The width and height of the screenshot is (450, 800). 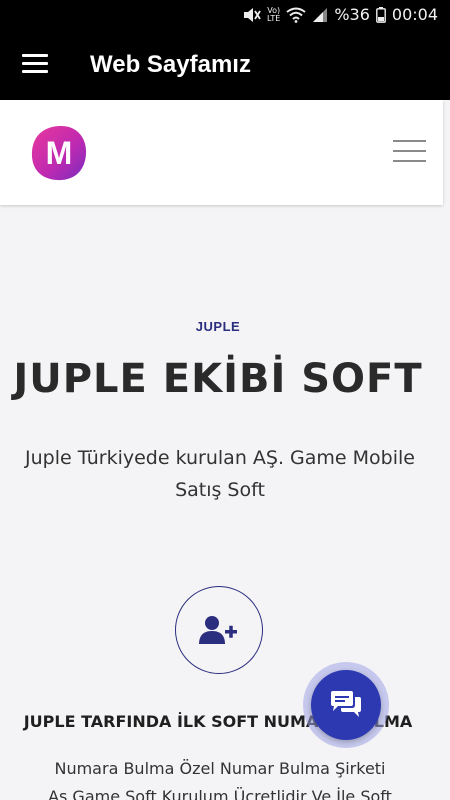 I want to click on chat-button, so click(x=346, y=705).